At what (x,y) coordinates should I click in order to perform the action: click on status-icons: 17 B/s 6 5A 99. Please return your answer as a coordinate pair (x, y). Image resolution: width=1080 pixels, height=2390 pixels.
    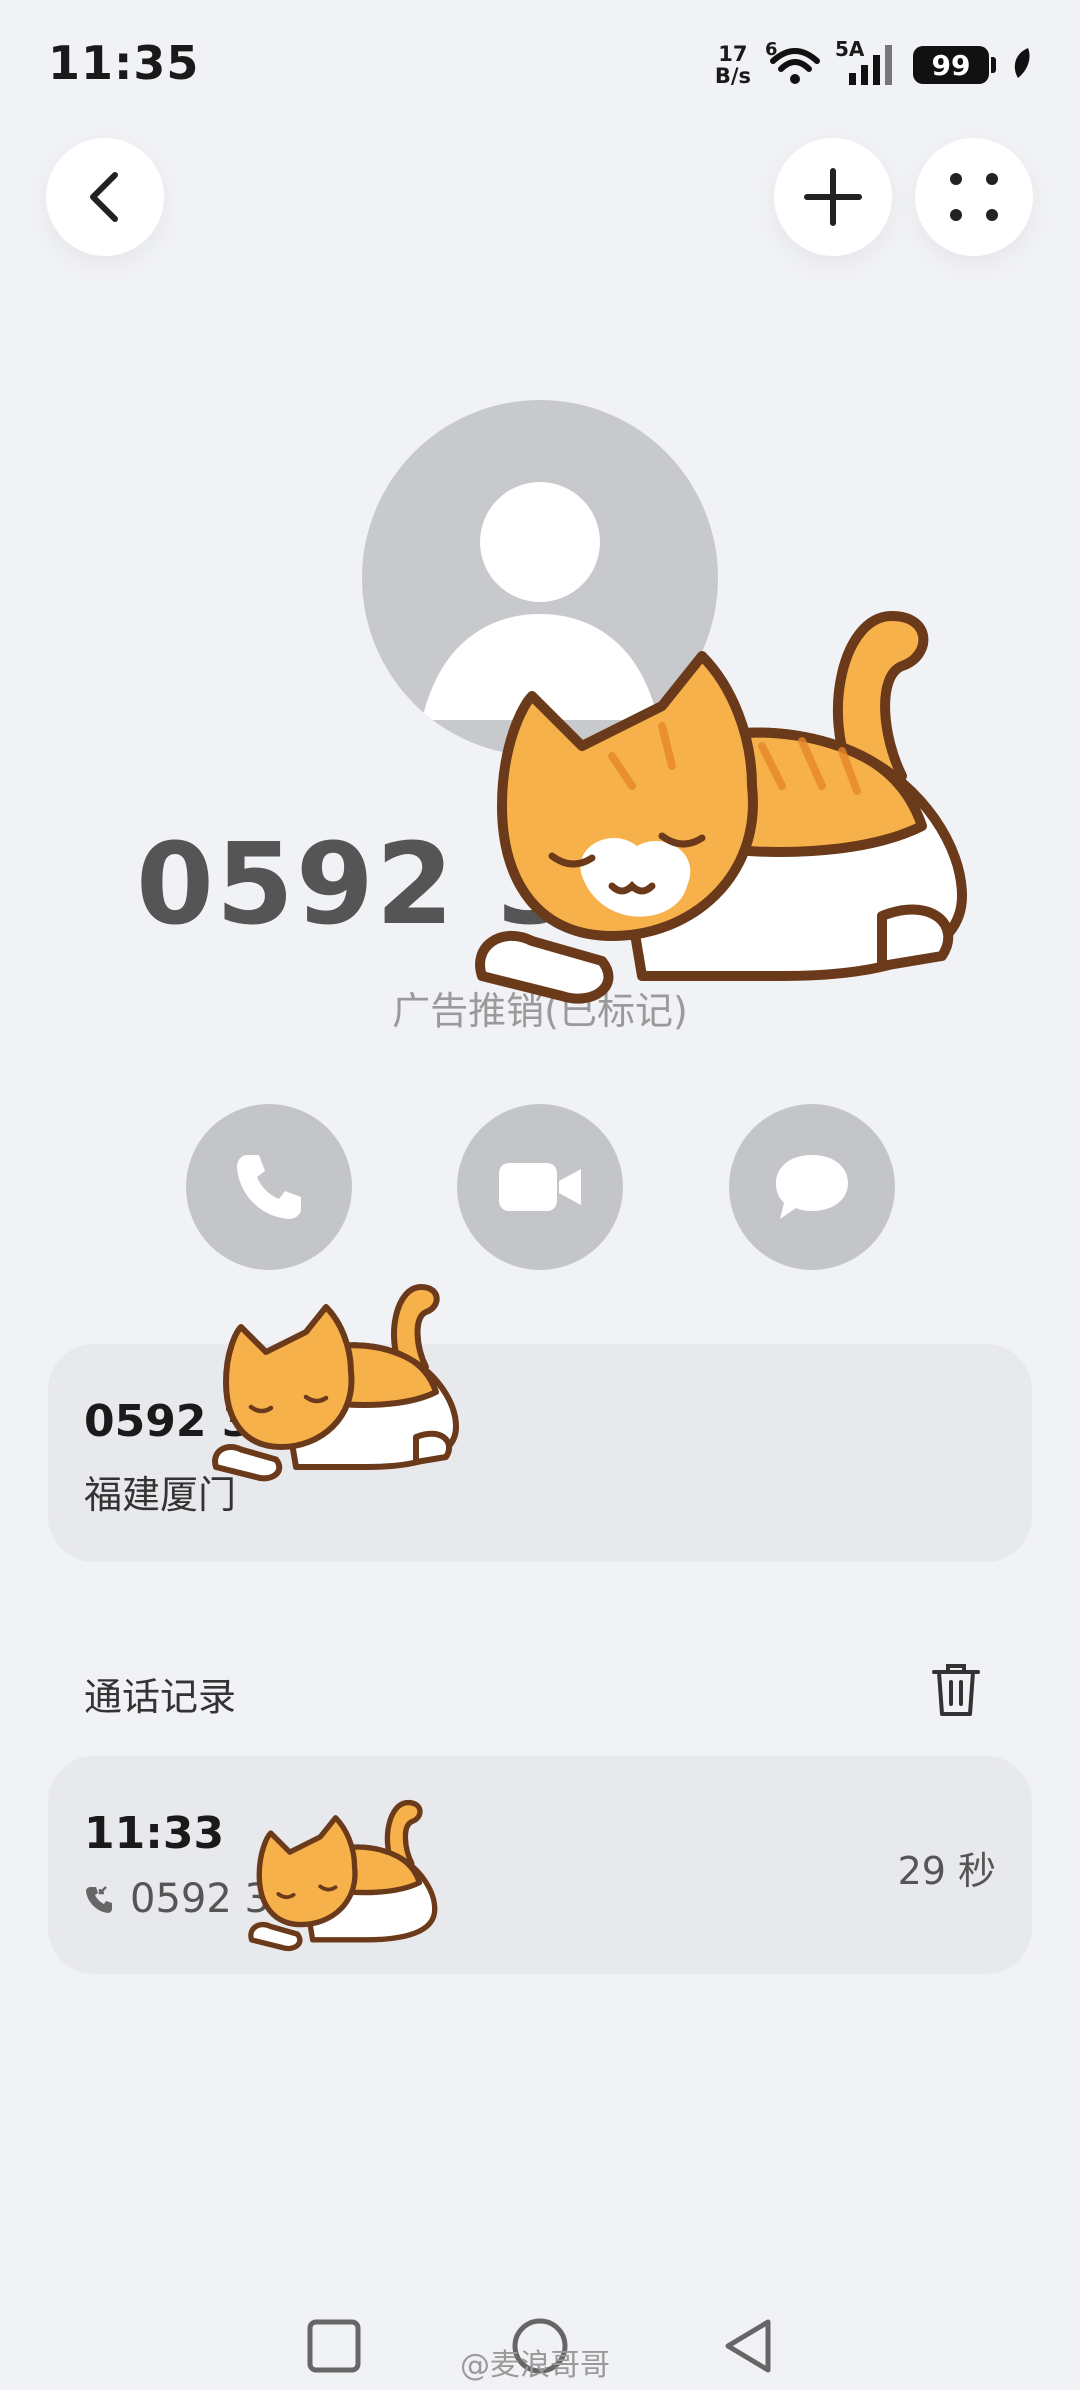
    Looking at the image, I should click on (873, 64).